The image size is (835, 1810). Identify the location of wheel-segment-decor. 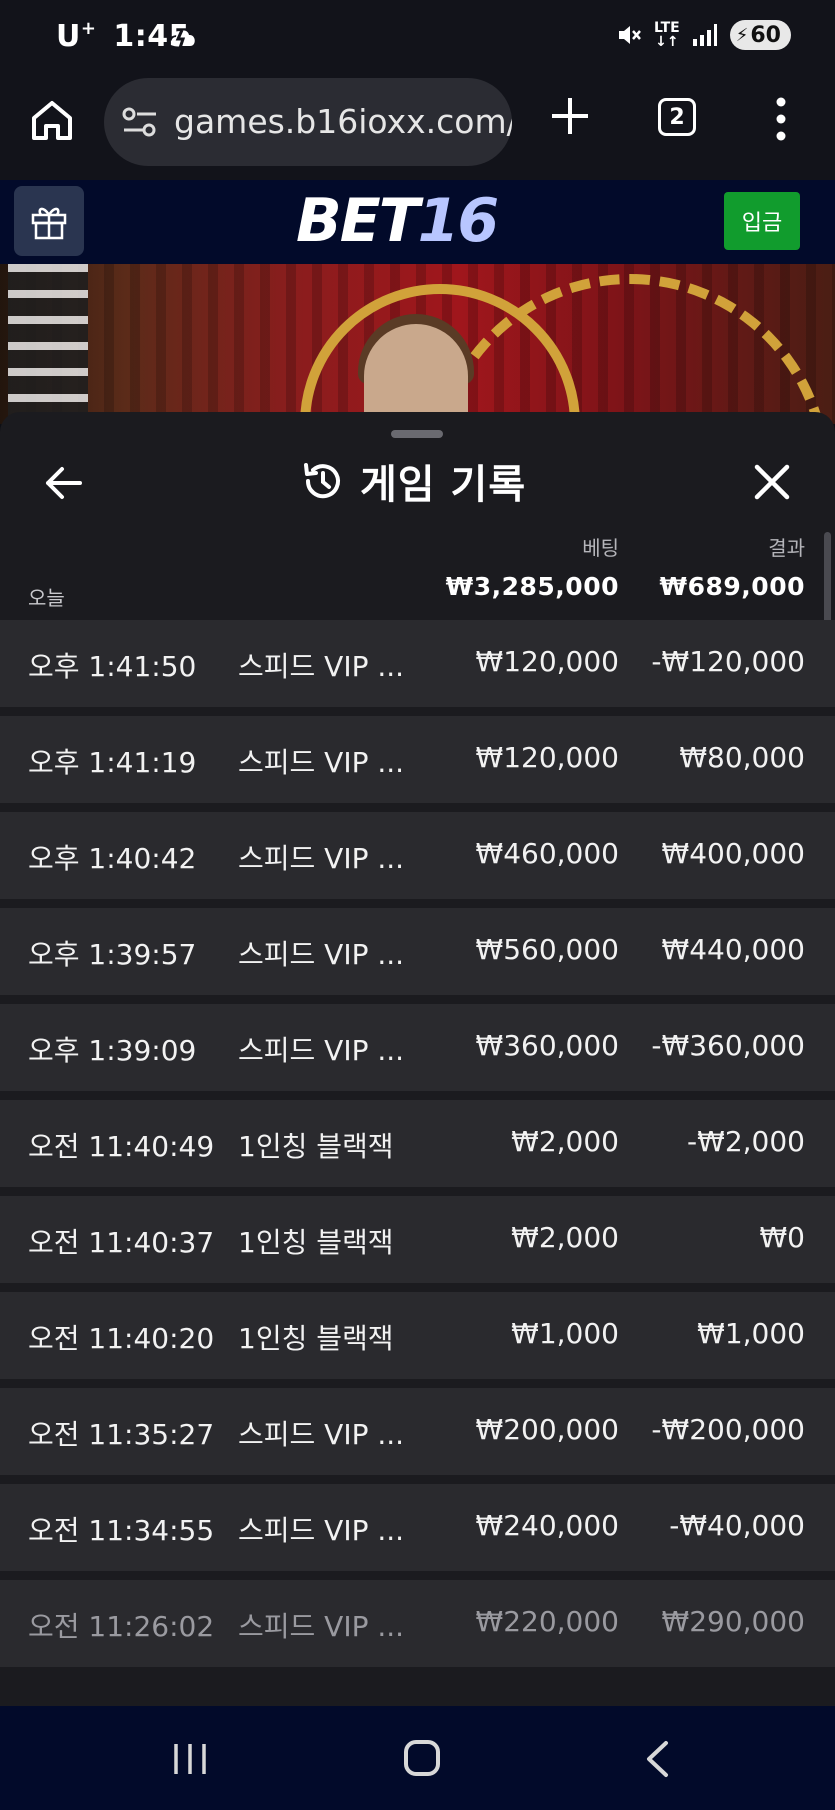
(48, 344).